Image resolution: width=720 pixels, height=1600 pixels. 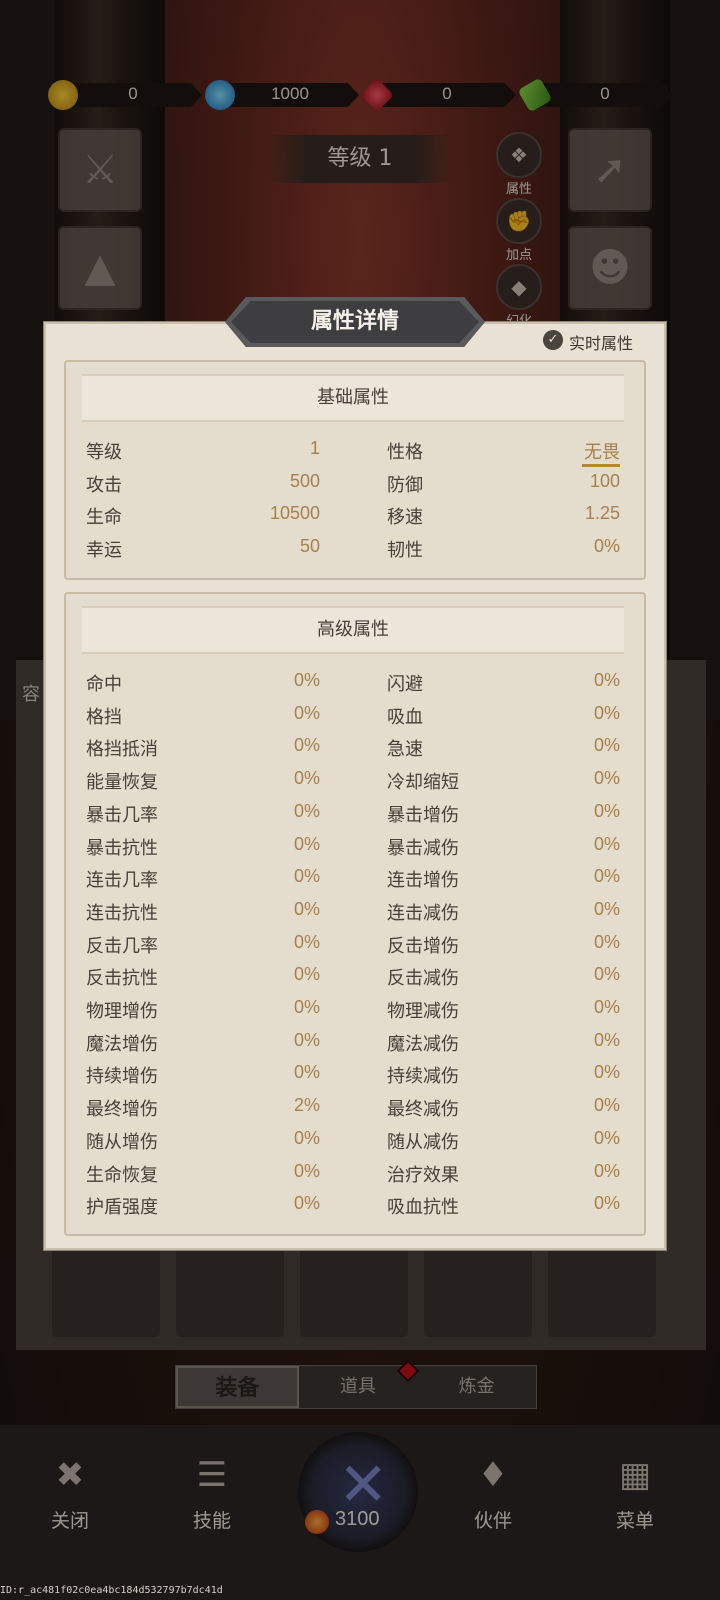 I want to click on attribute-label: 持续减伤, so click(x=423, y=1077).